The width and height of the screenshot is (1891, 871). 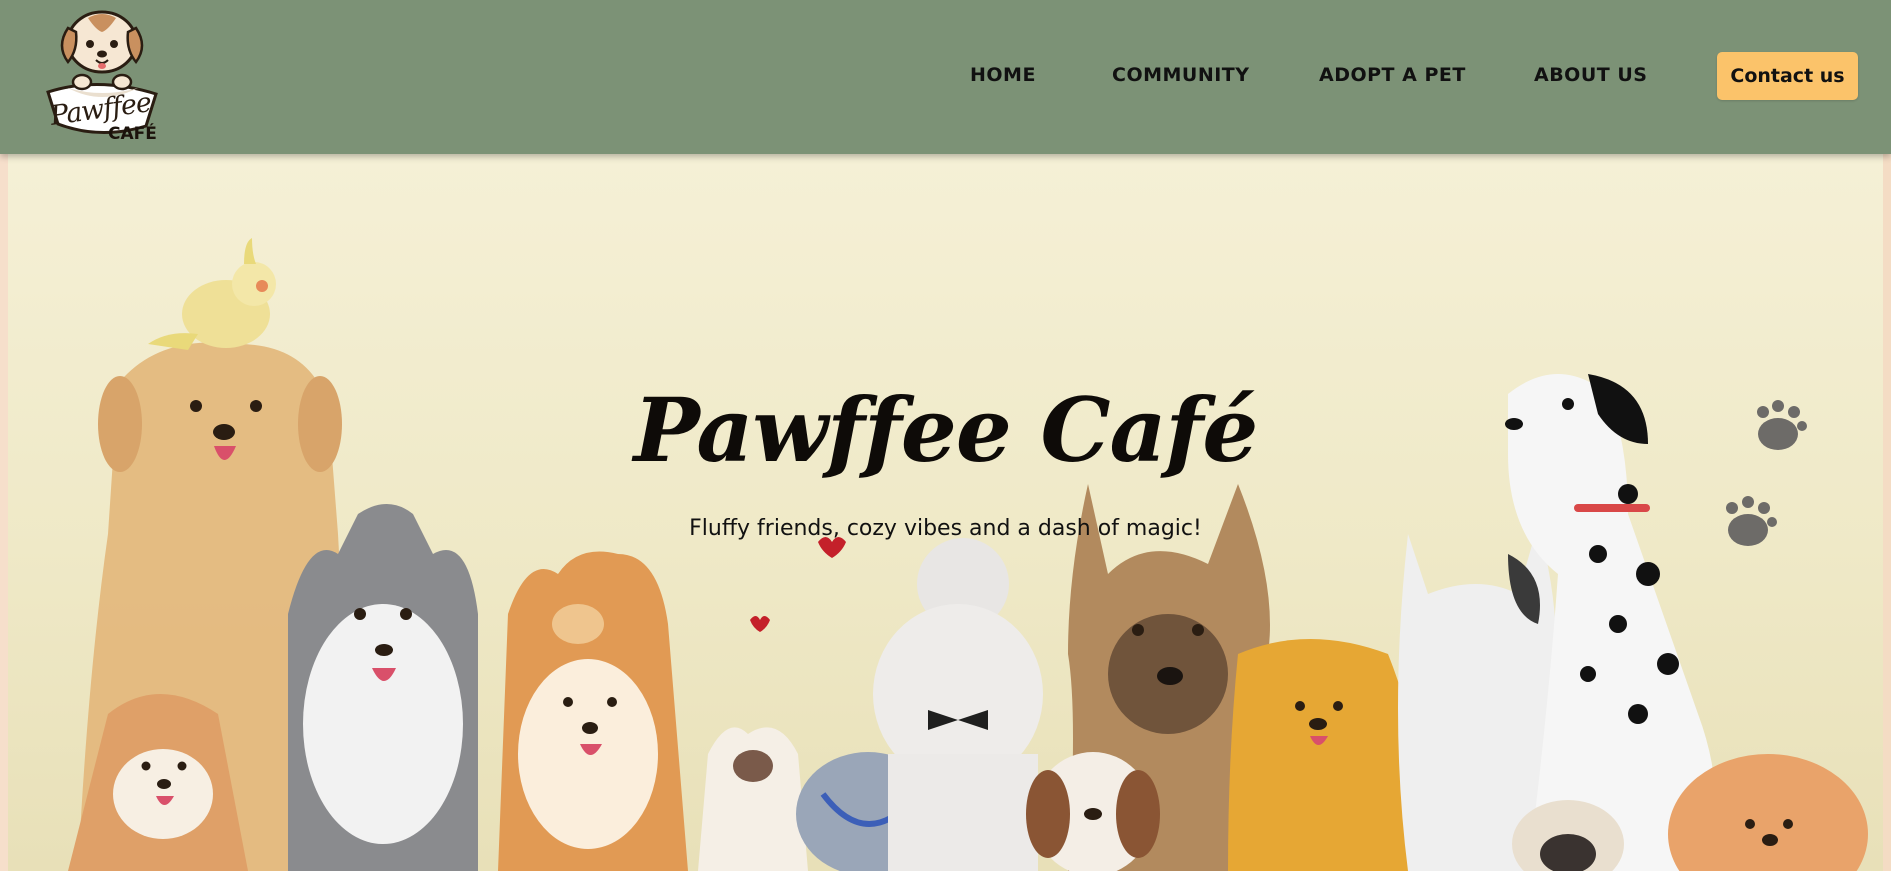 What do you see at coordinates (1003, 75) in the screenshot?
I see `nav-home: HOME` at bounding box center [1003, 75].